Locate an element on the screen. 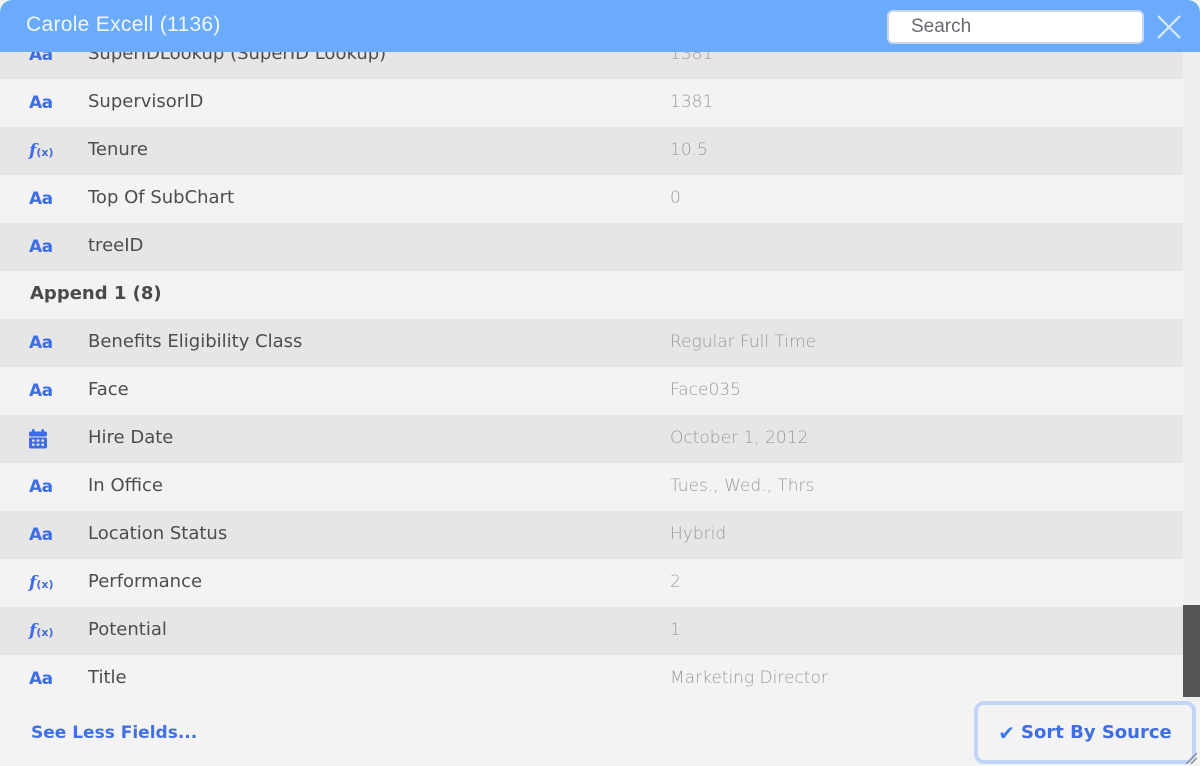 The height and width of the screenshot is (766, 1200). sort-by-source-button: ✔ Sort By Source is located at coordinates (1085, 732).